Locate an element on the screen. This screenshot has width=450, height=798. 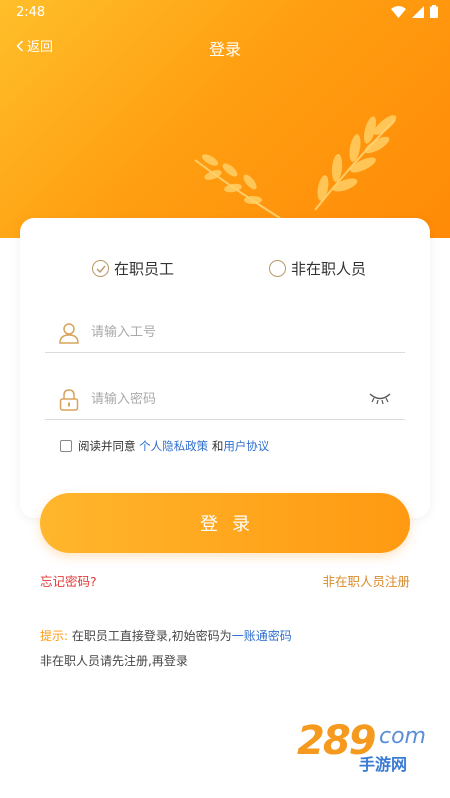
username-input is located at coordinates (216, 332).